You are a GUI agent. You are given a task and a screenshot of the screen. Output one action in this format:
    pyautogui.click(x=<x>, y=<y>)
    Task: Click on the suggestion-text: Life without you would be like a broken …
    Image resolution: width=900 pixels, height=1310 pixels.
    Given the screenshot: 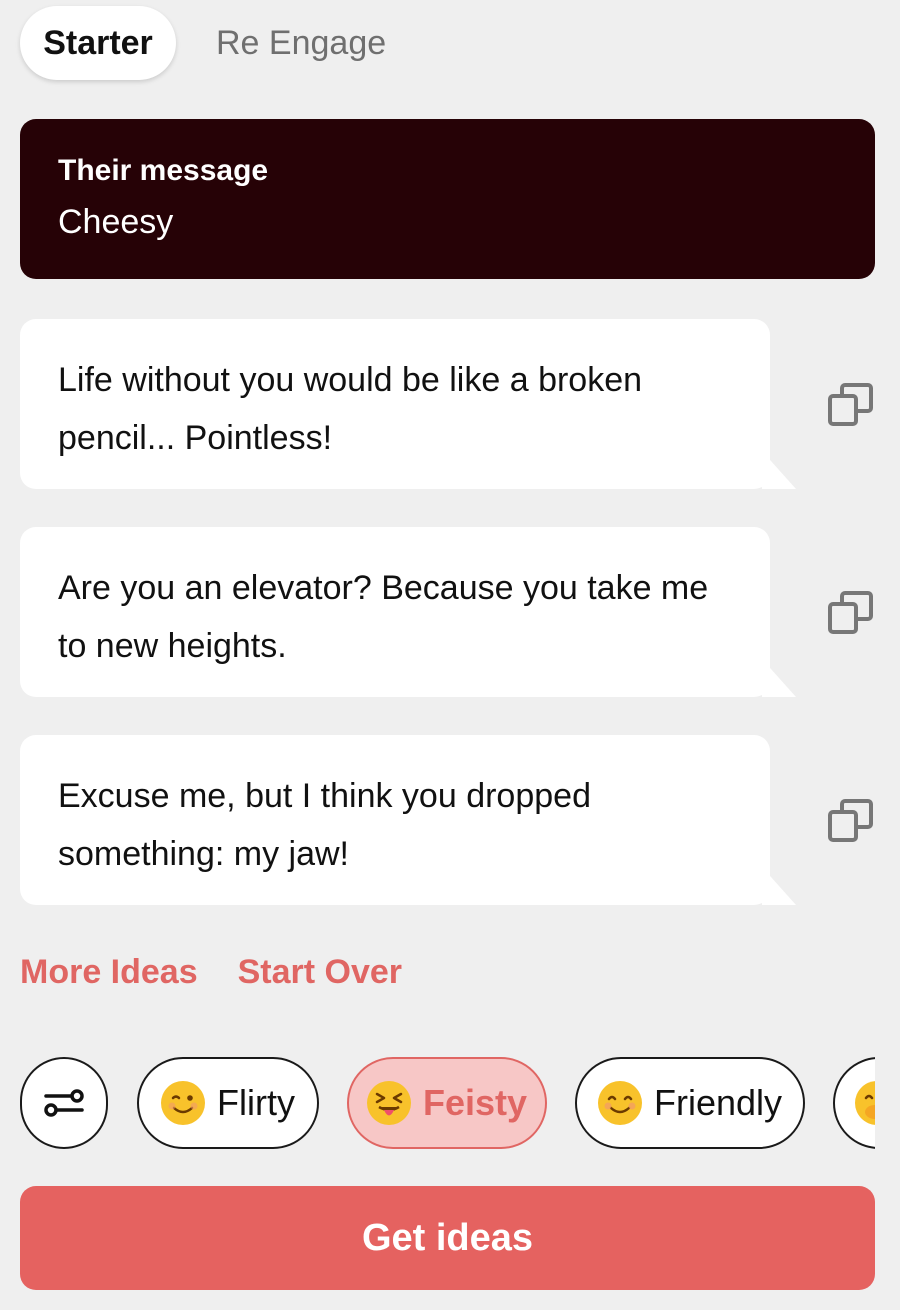 What is the action you would take?
    pyautogui.click(x=395, y=404)
    